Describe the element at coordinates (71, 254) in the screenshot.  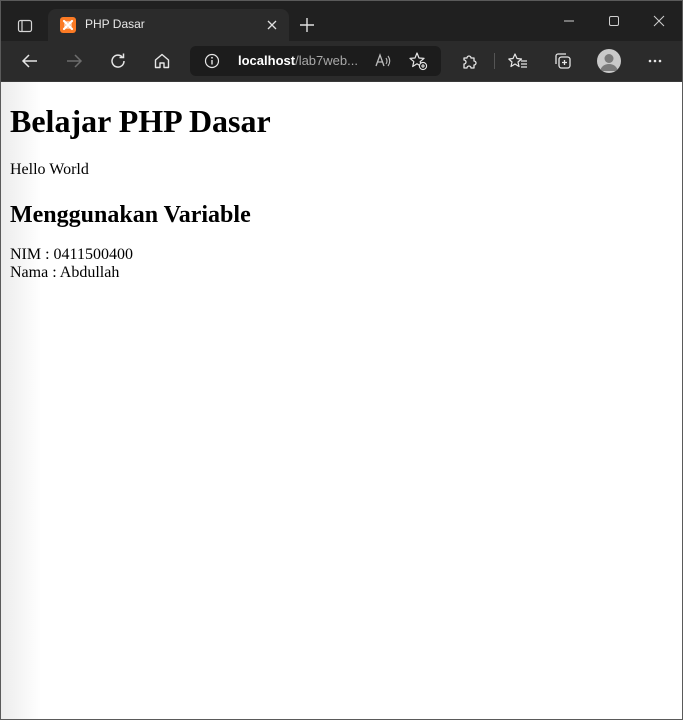
I see `nim-line: NIM : 0411500400` at that location.